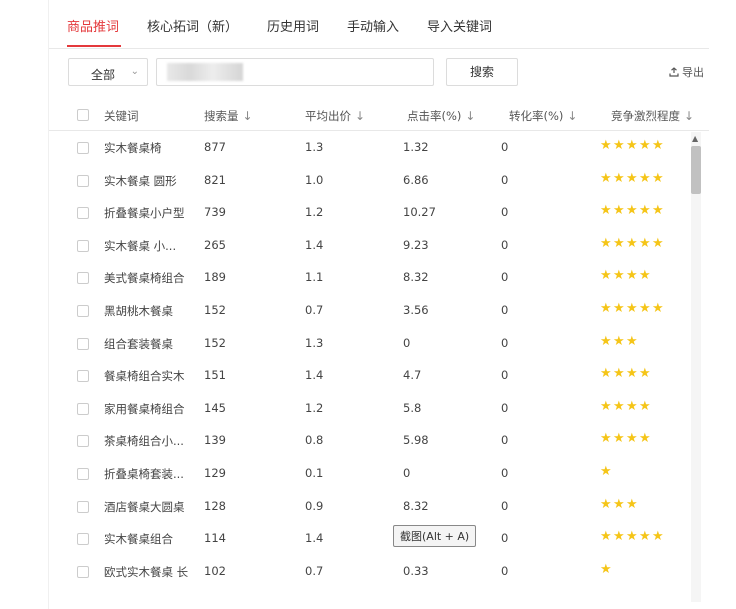 This screenshot has height=609, width=736. What do you see at coordinates (441, 116) in the screenshot?
I see `column-header-ctr: 点击率(%) ↓` at bounding box center [441, 116].